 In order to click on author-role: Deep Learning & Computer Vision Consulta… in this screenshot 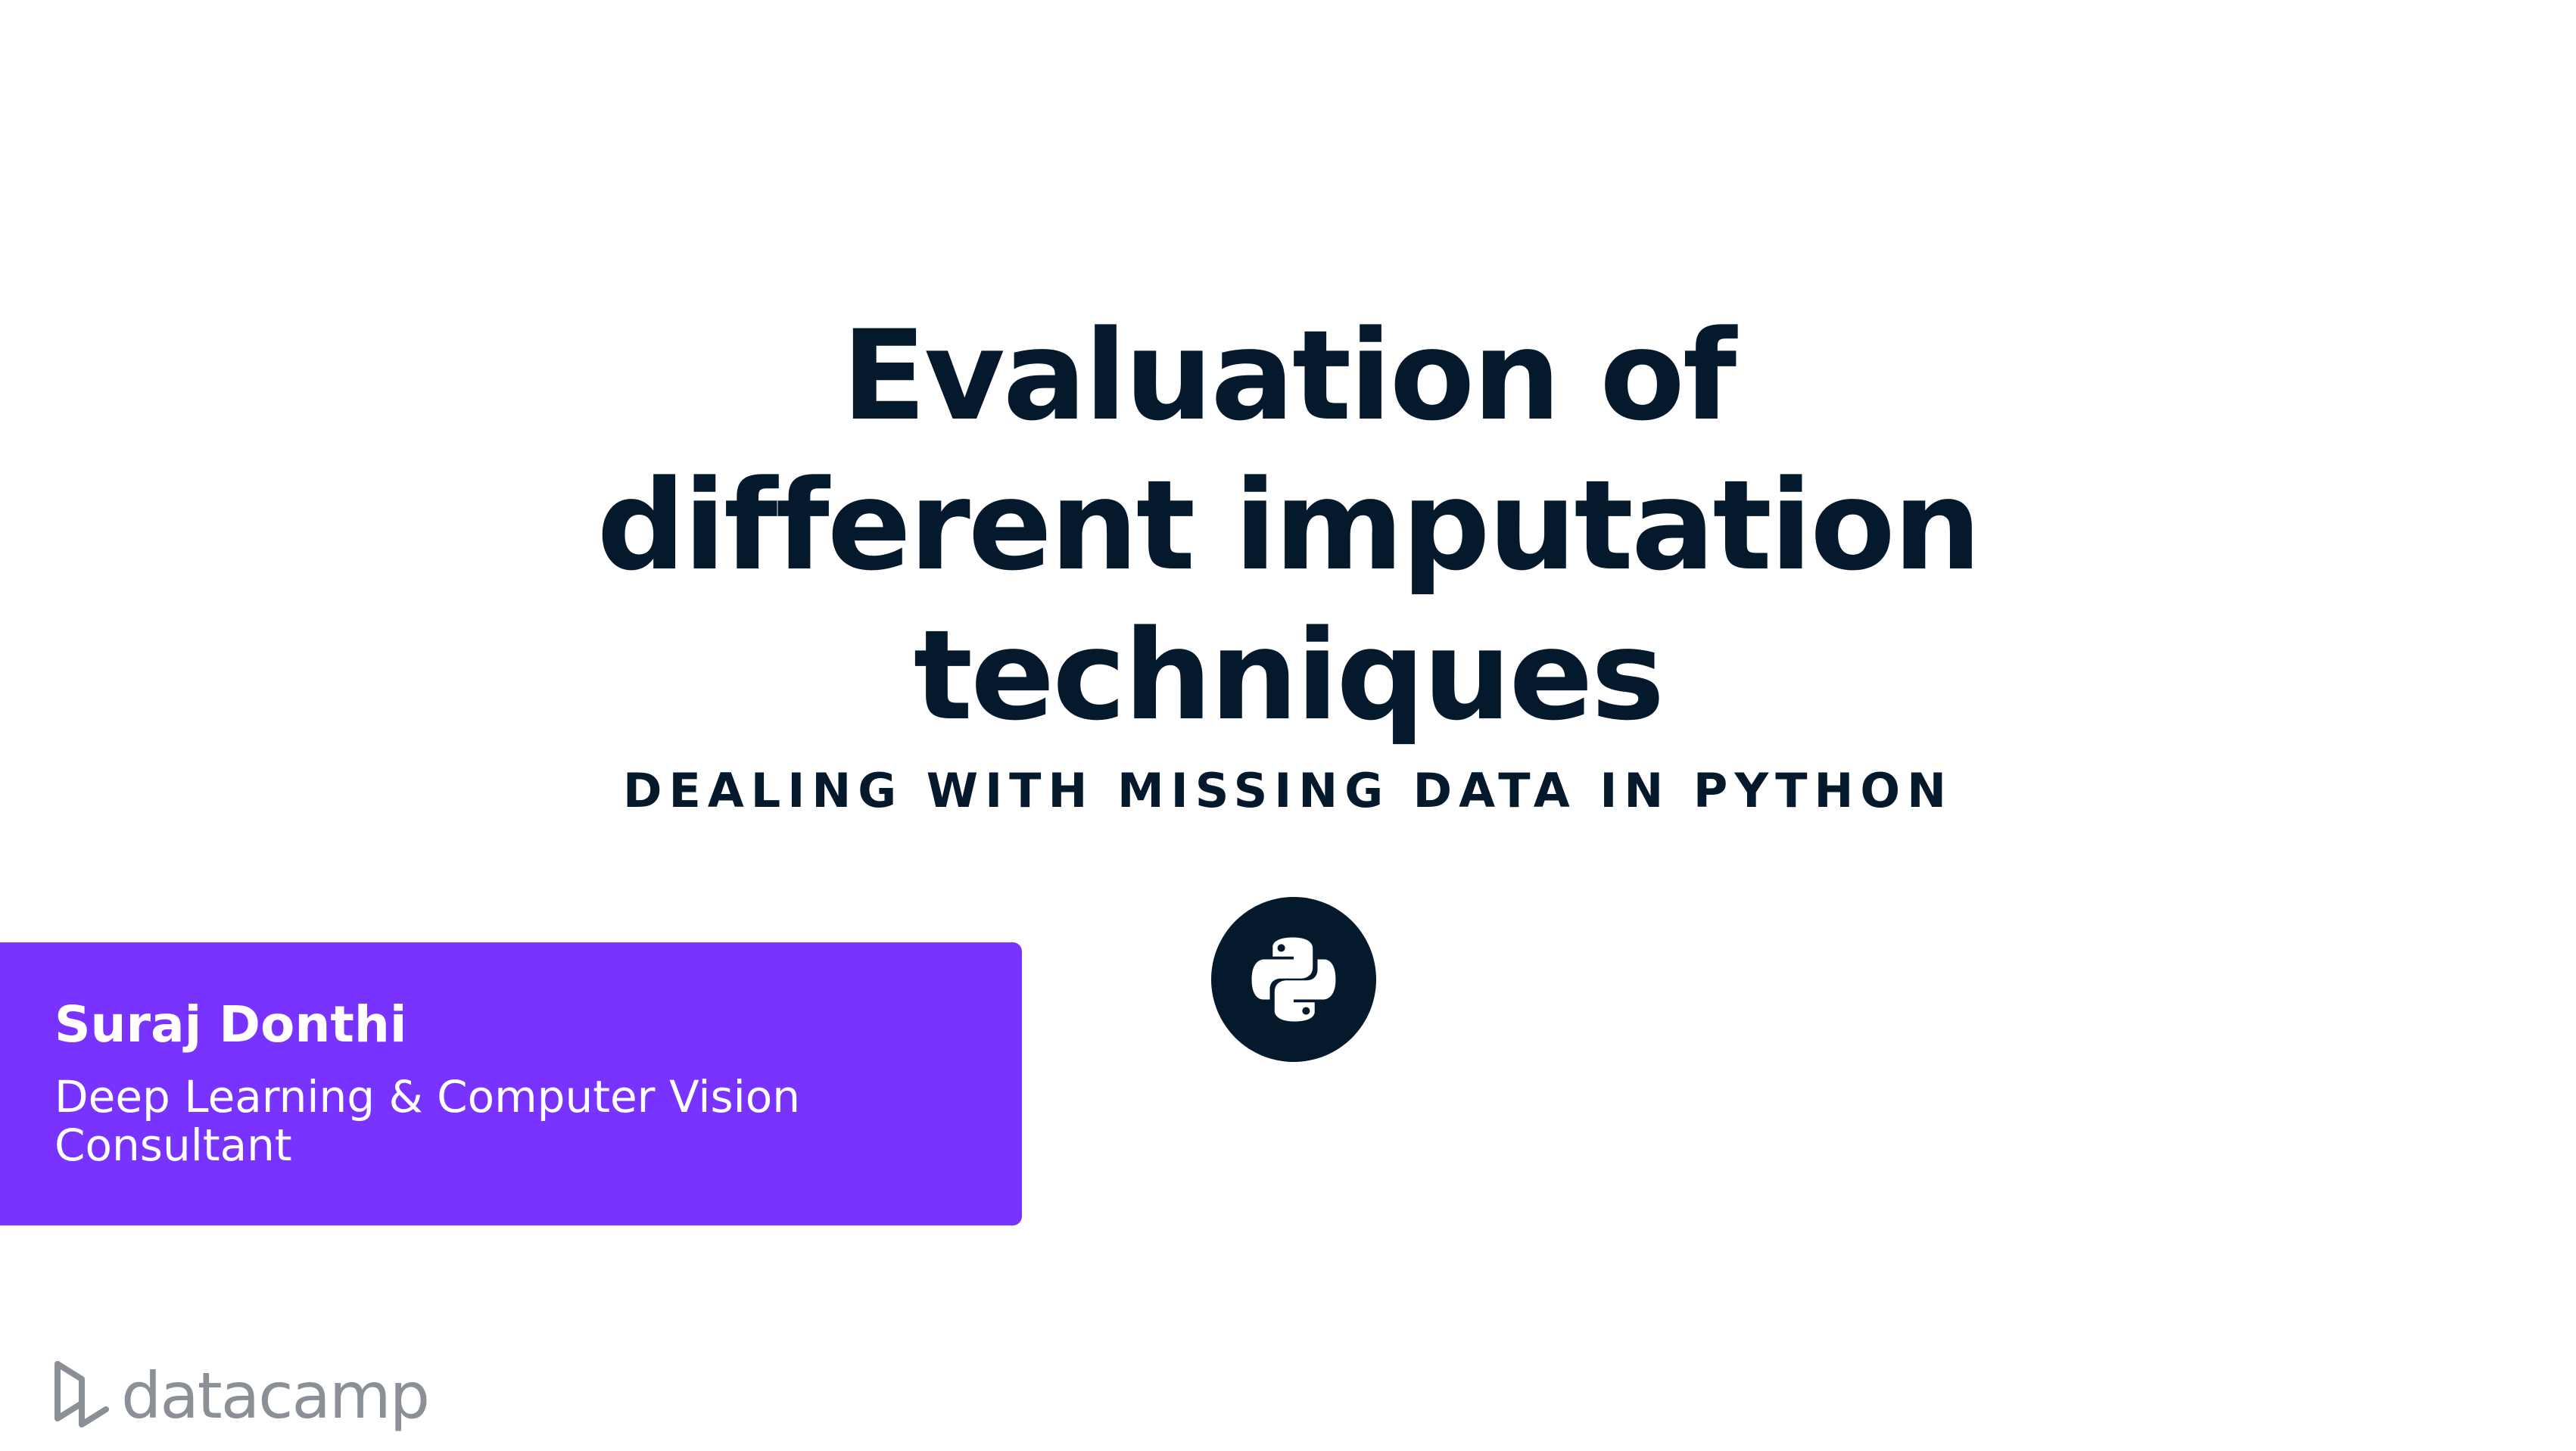, I will do `click(428, 1121)`.